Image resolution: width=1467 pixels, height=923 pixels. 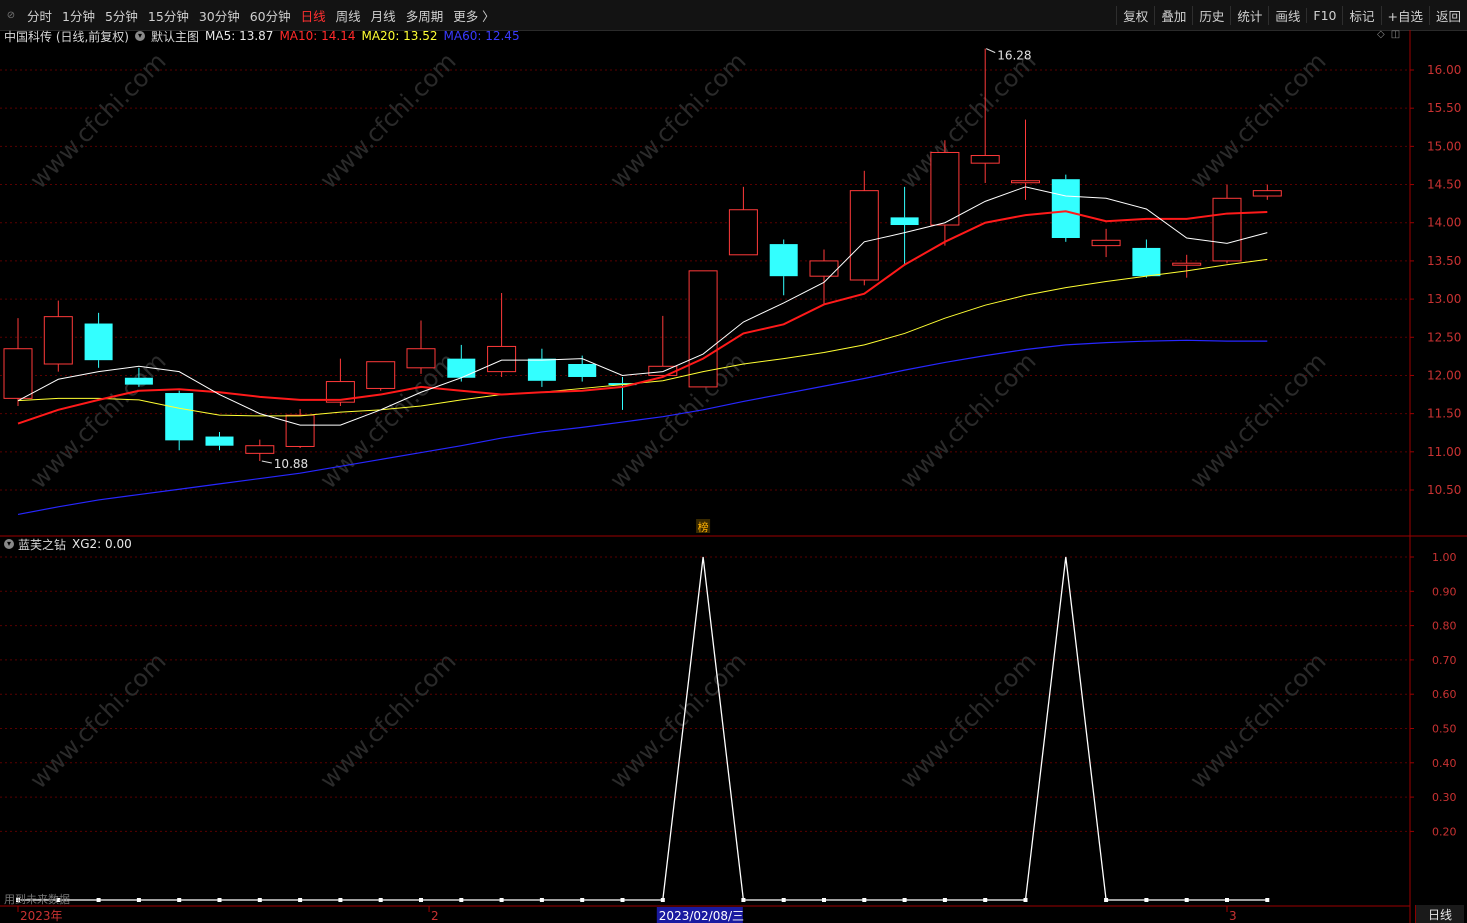 I want to click on indicator-tick-label: 0.20, so click(x=1444, y=831).